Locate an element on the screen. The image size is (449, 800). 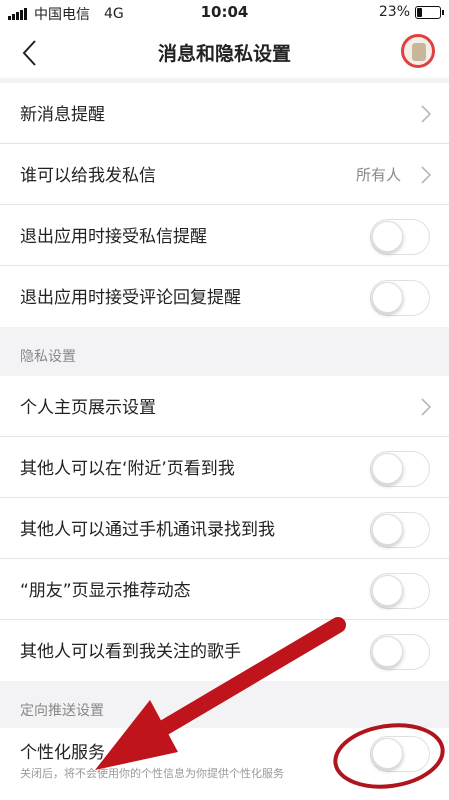
battery-icon is located at coordinates (429, 12).